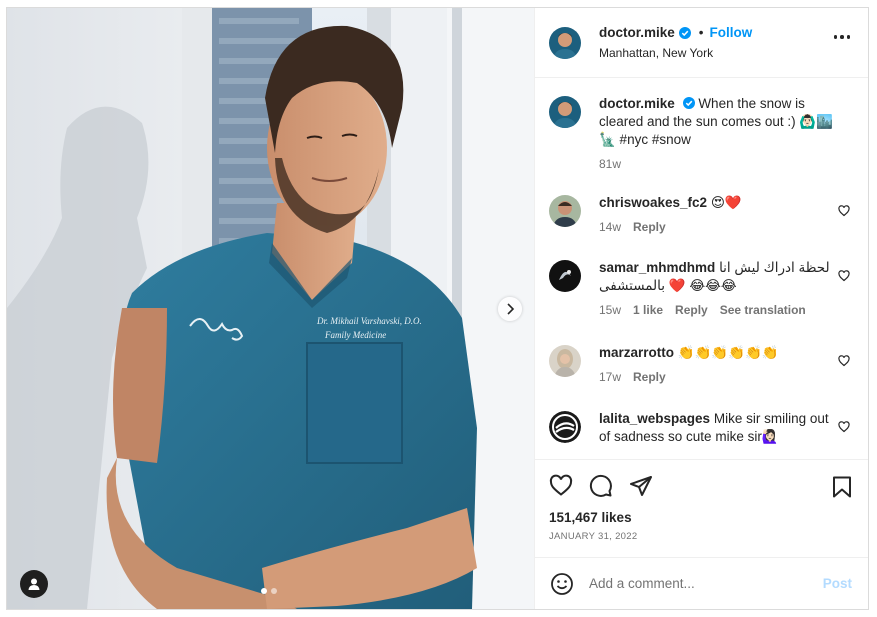 This screenshot has height=617, width=877. What do you see at coordinates (562, 584) in the screenshot?
I see `emoji-smile-icon` at bounding box center [562, 584].